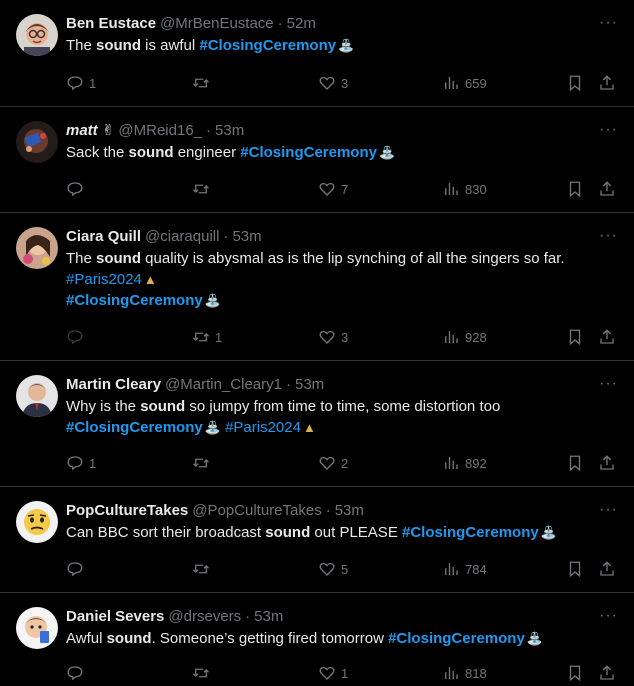 The height and width of the screenshot is (686, 634). I want to click on views-button: 818, so click(464, 673).